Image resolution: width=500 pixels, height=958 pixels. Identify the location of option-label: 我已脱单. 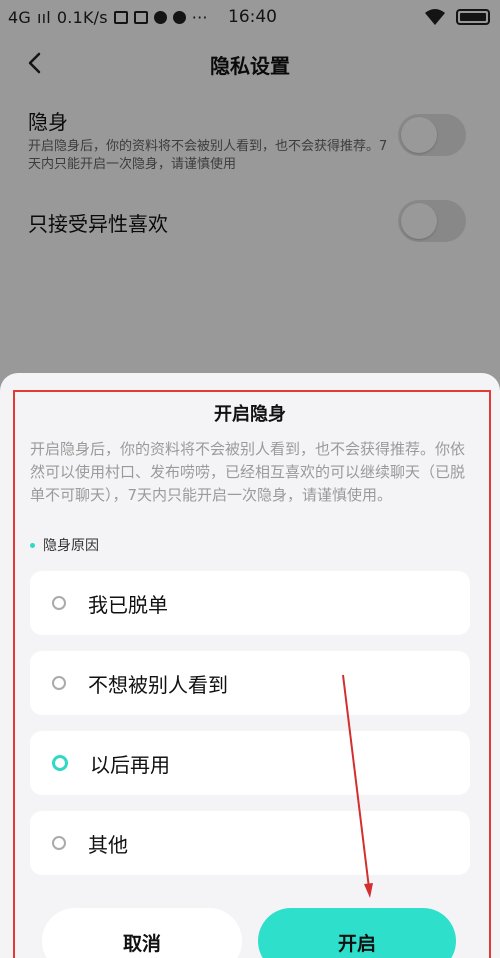
(128, 604).